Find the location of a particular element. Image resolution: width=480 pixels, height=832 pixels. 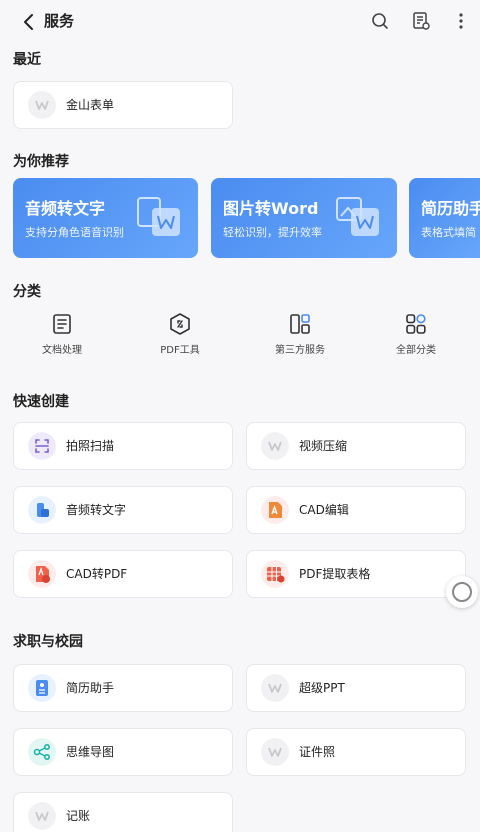

quick-item-audio: 音频转文字 is located at coordinates (123, 510).